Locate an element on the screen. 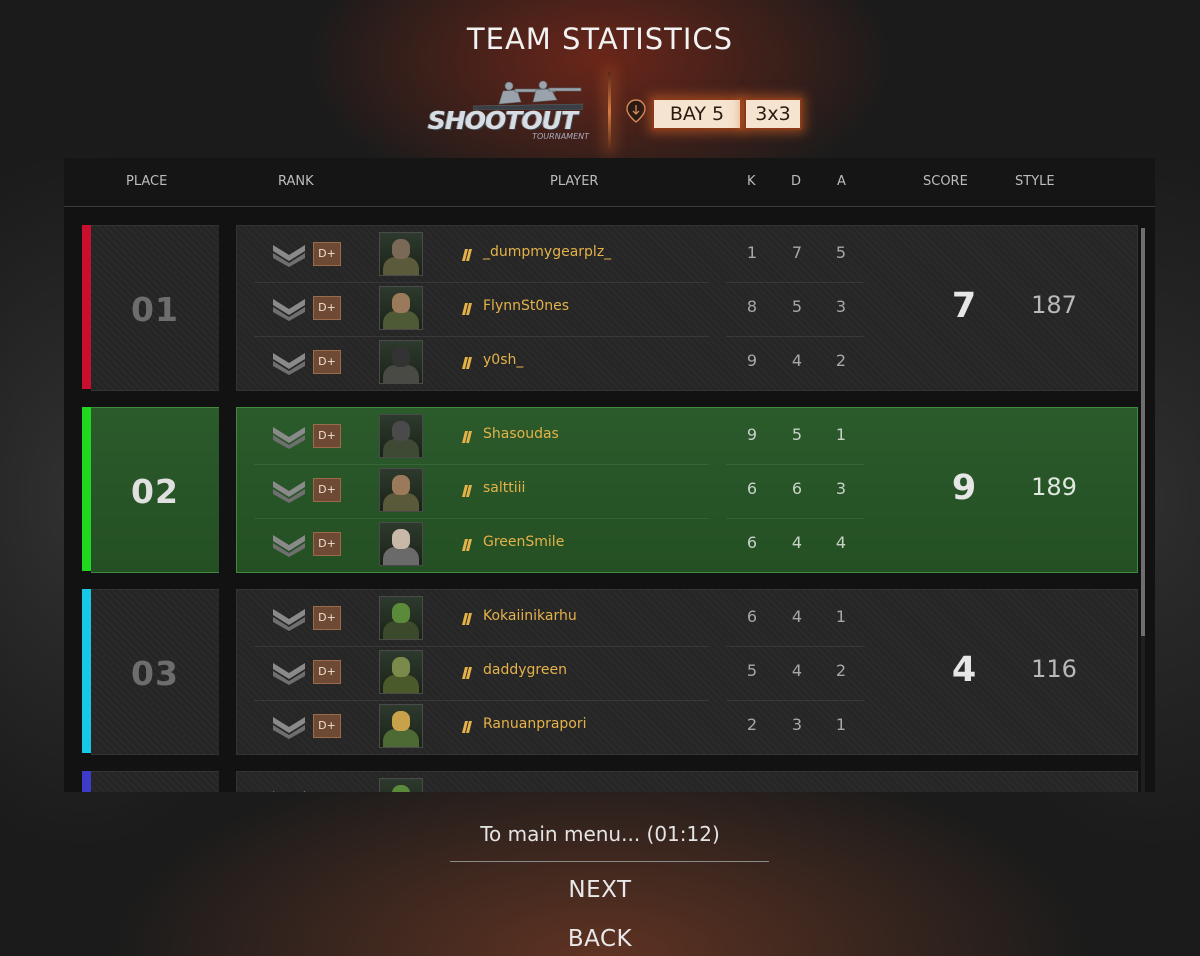  footer-divider is located at coordinates (609, 861).